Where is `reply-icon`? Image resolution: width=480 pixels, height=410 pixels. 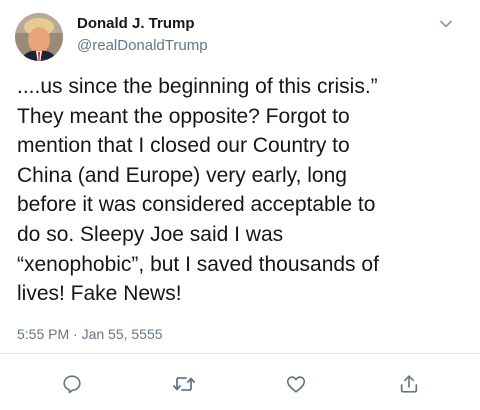 reply-icon is located at coordinates (72, 384).